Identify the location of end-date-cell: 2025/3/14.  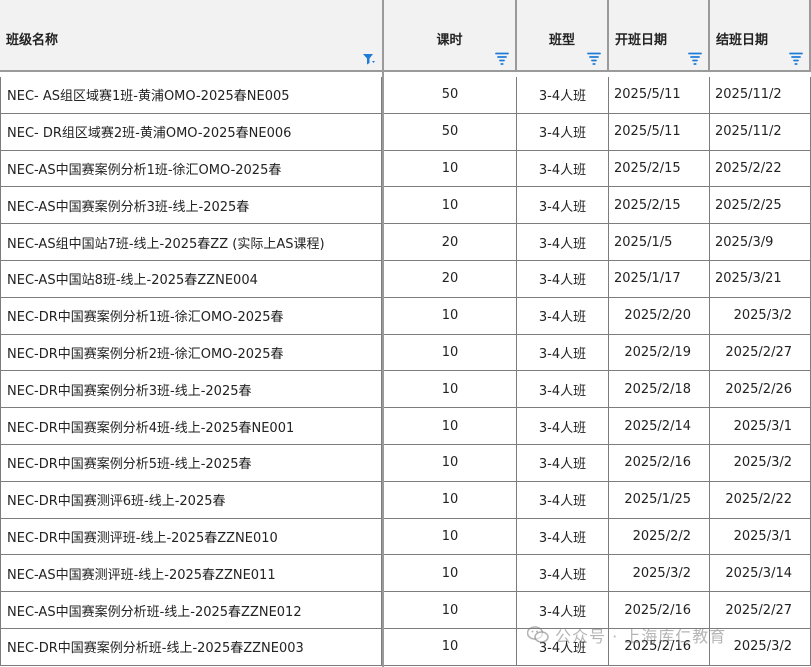
(760, 574).